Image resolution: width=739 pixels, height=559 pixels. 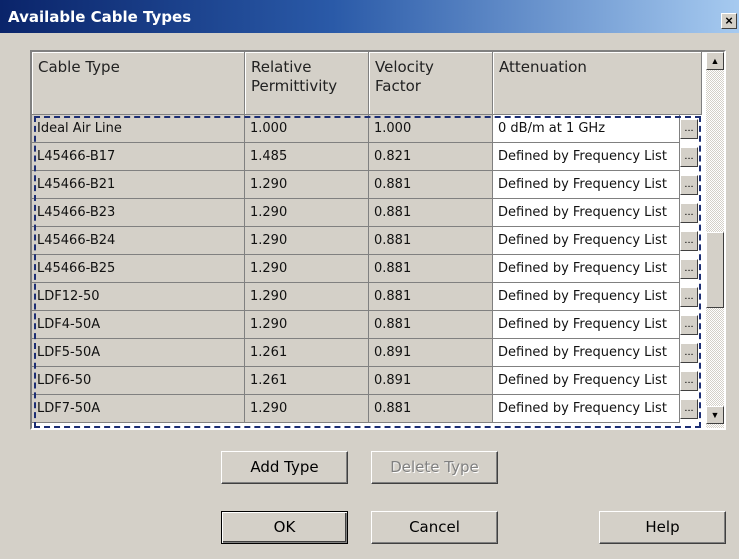 What do you see at coordinates (307, 83) in the screenshot?
I see `column-header-relative-permittivity: Relative Permittivity` at bounding box center [307, 83].